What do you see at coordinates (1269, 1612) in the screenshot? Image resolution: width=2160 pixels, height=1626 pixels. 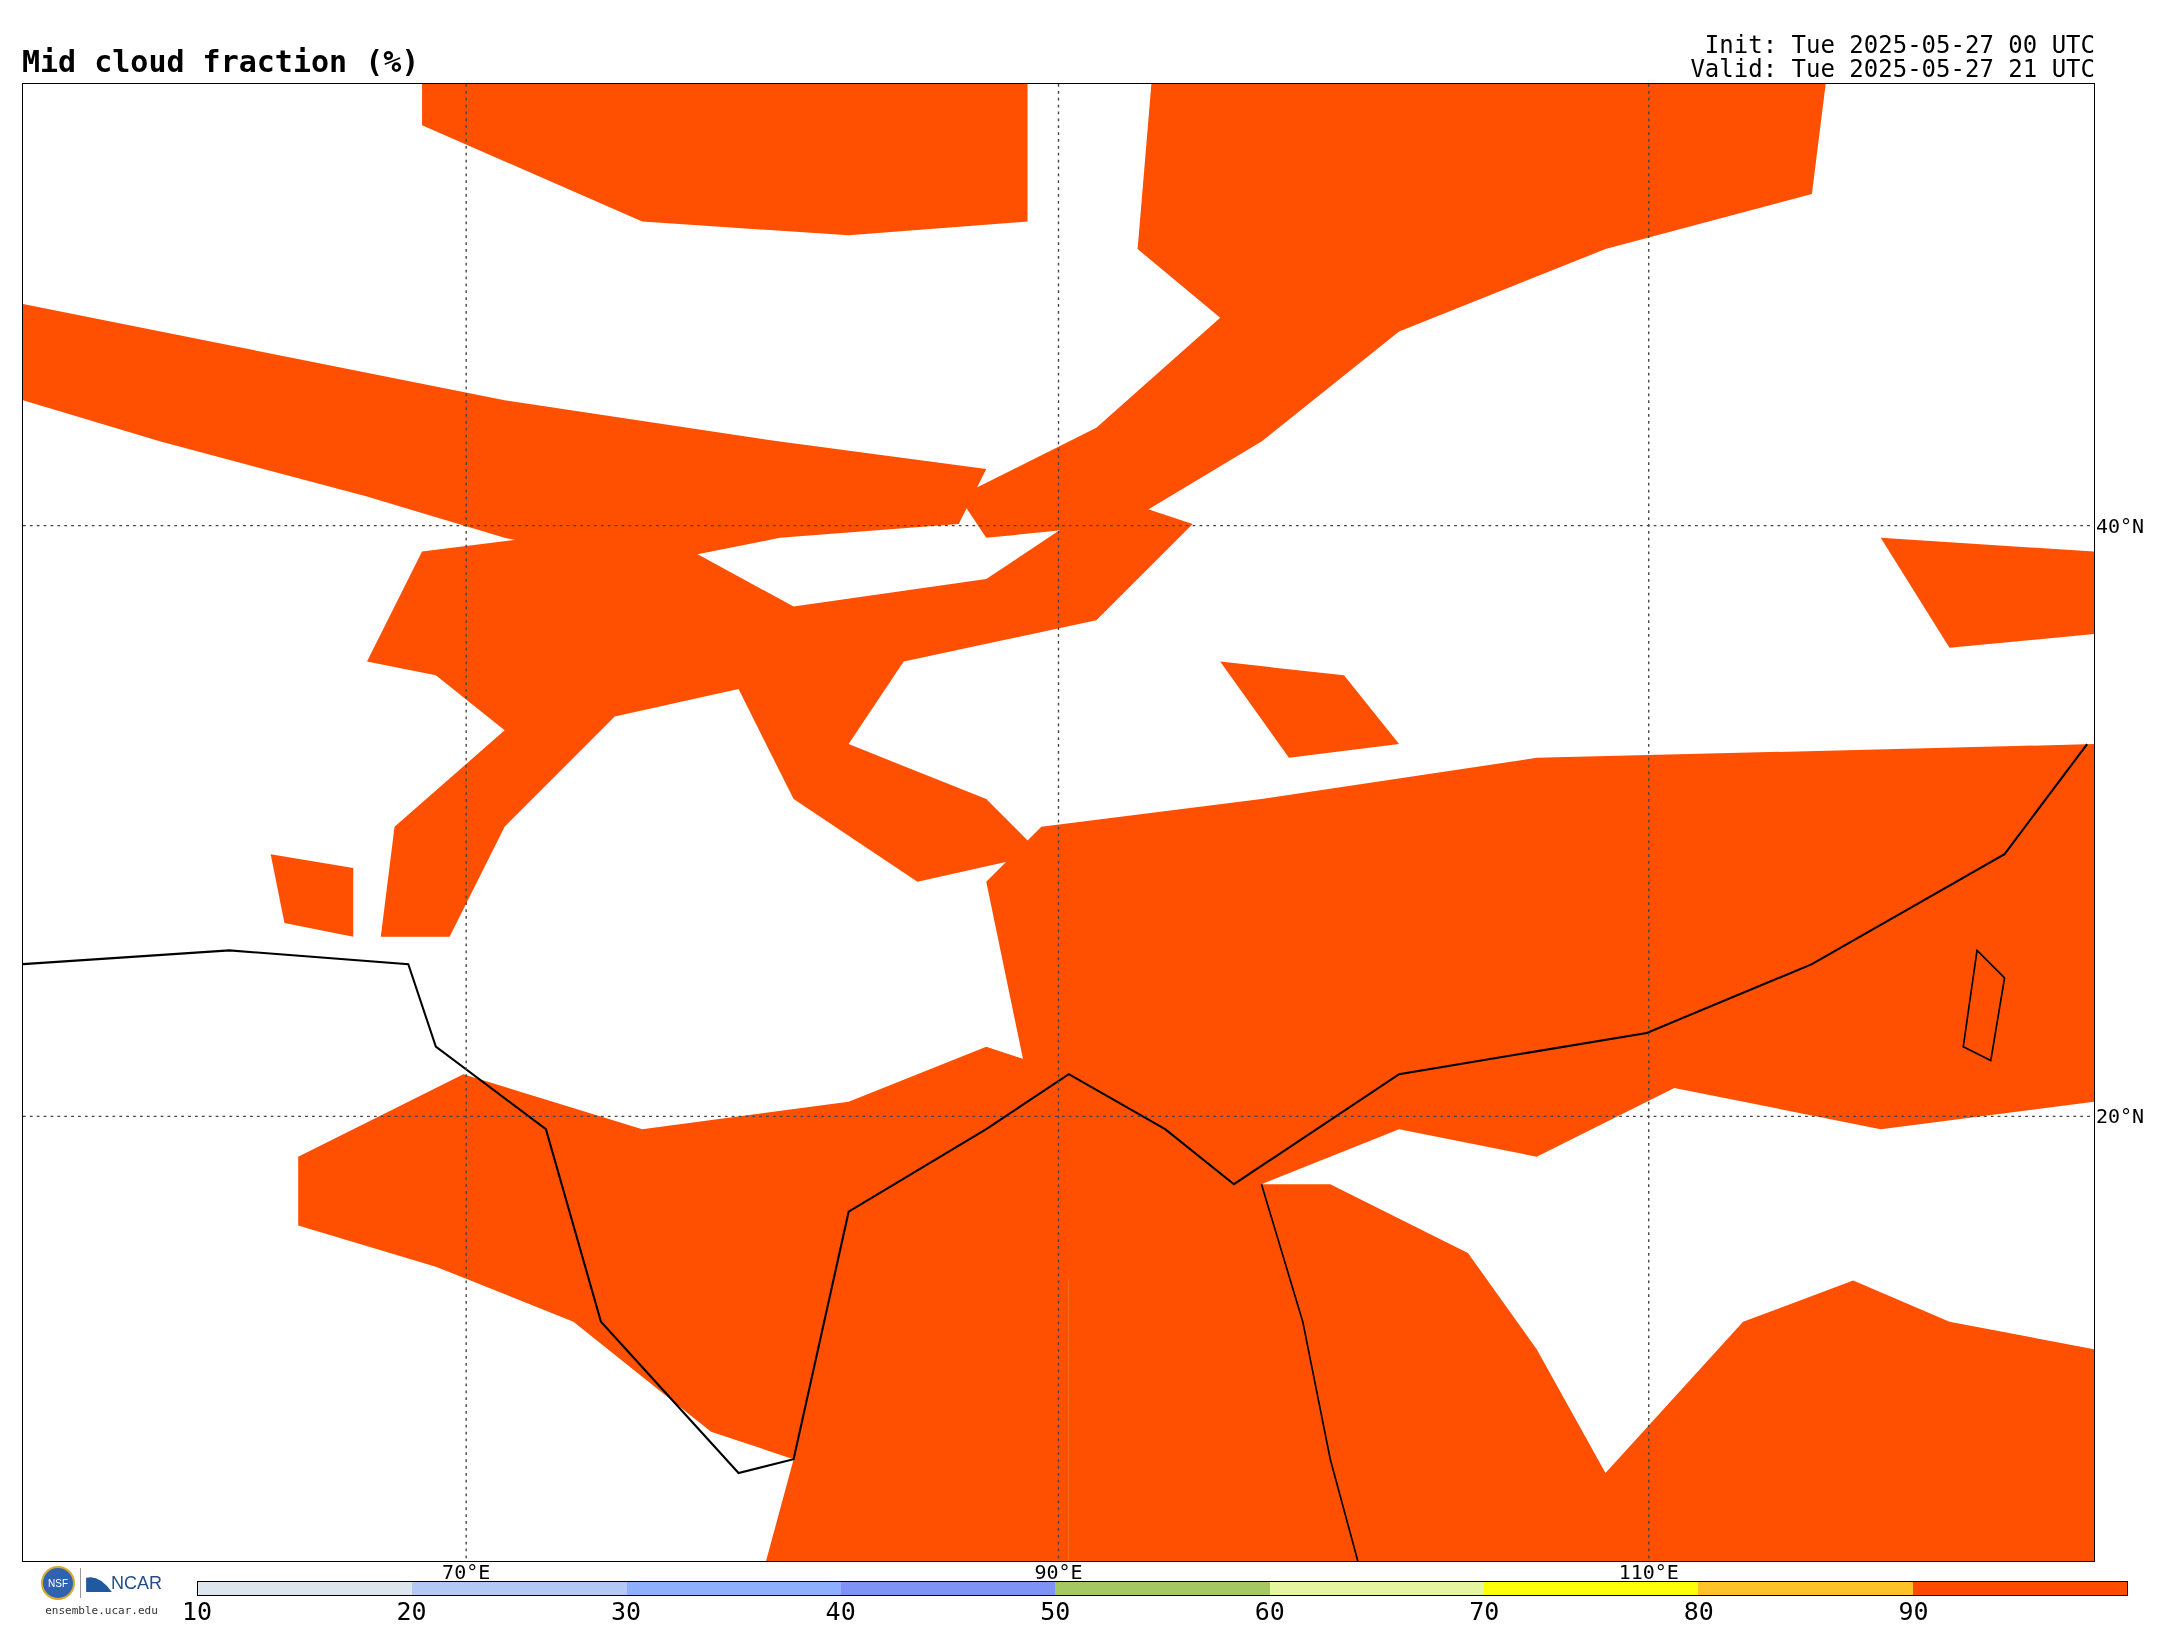 I see `colorbar-tick-label: 60` at bounding box center [1269, 1612].